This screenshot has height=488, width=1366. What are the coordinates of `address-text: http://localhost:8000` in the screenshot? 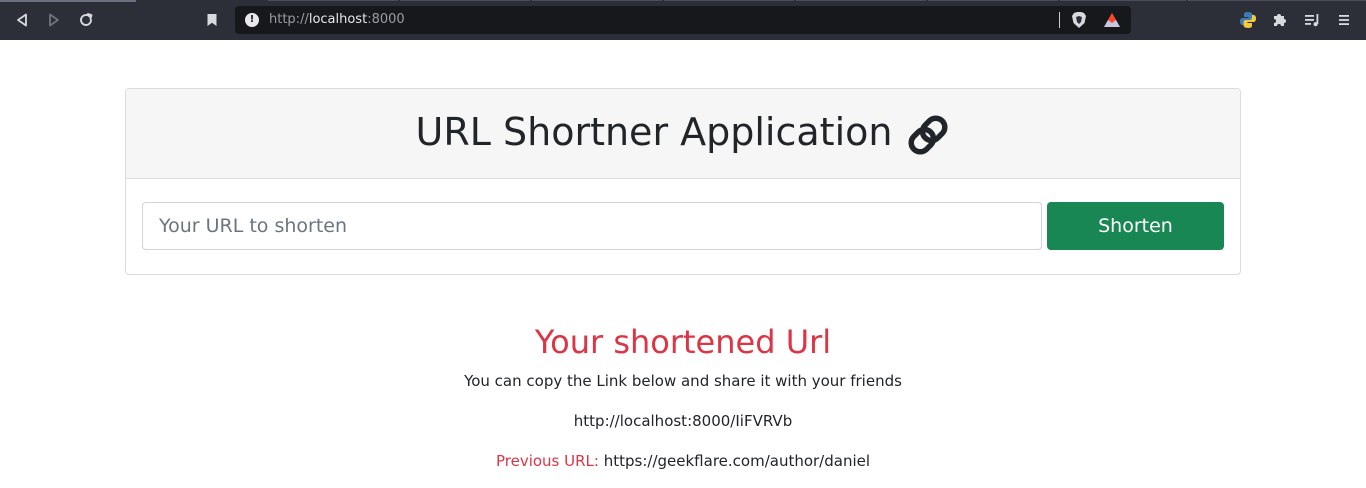 It's located at (337, 20).